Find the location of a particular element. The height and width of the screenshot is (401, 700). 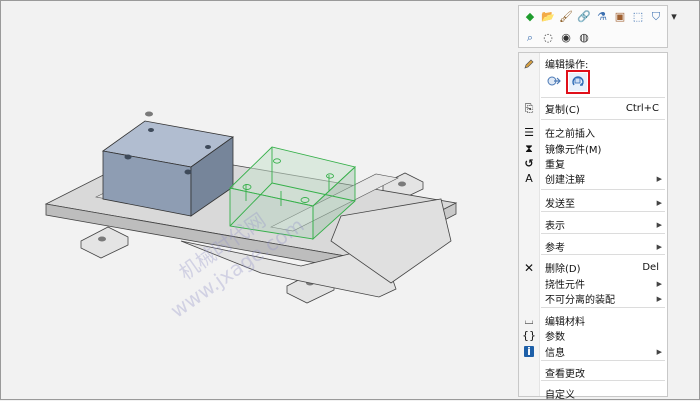

edit-operation-icons is located at coordinates (575, 82).